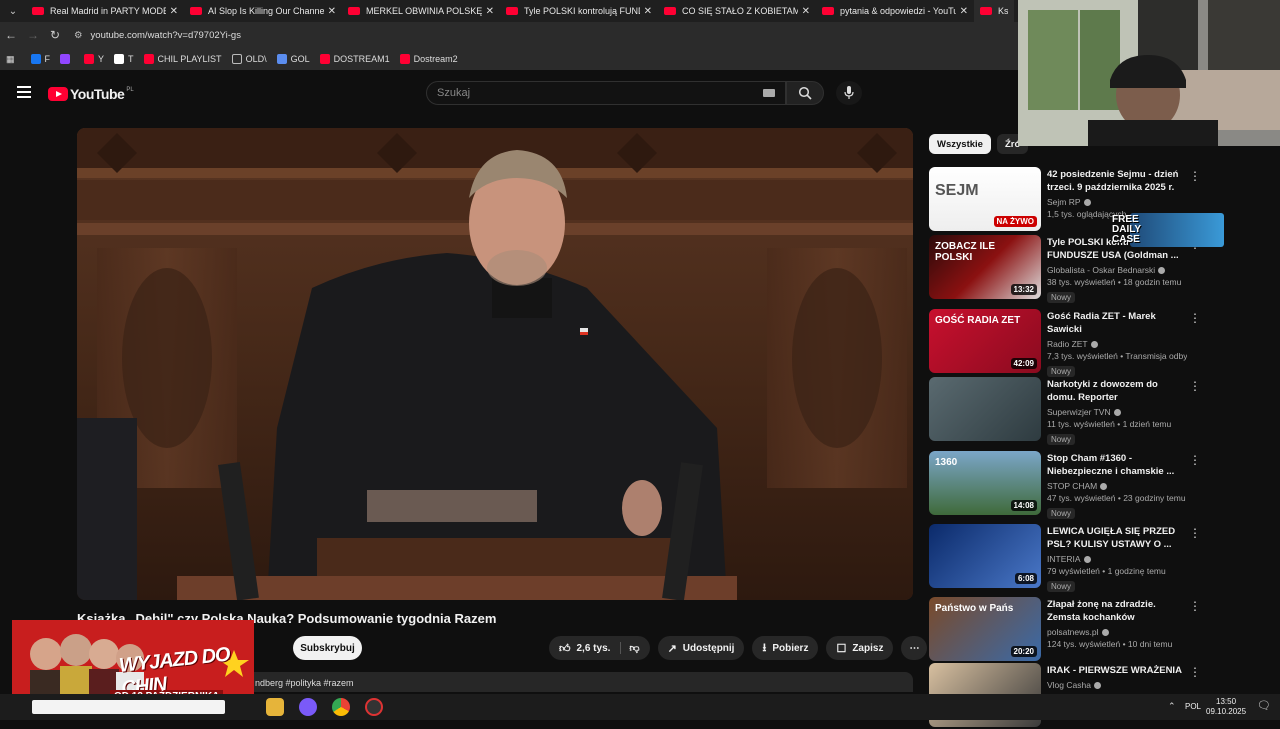  Describe the element at coordinates (341, 707) in the screenshot. I see `chrome-icon` at that location.